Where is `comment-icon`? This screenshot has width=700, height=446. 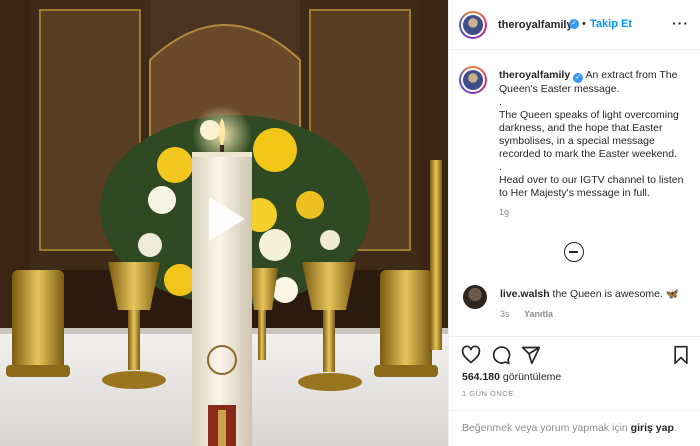
comment-icon is located at coordinates (501, 355).